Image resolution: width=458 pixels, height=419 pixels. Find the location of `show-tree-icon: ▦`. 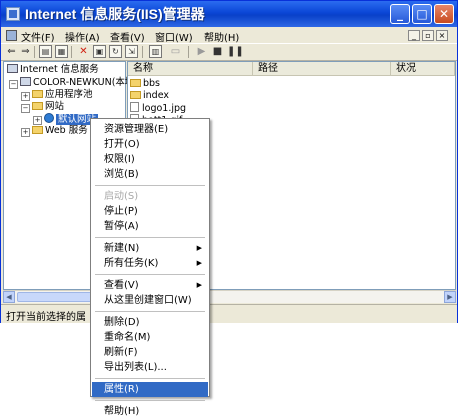

show-tree-icon: ▦ is located at coordinates (61, 51).